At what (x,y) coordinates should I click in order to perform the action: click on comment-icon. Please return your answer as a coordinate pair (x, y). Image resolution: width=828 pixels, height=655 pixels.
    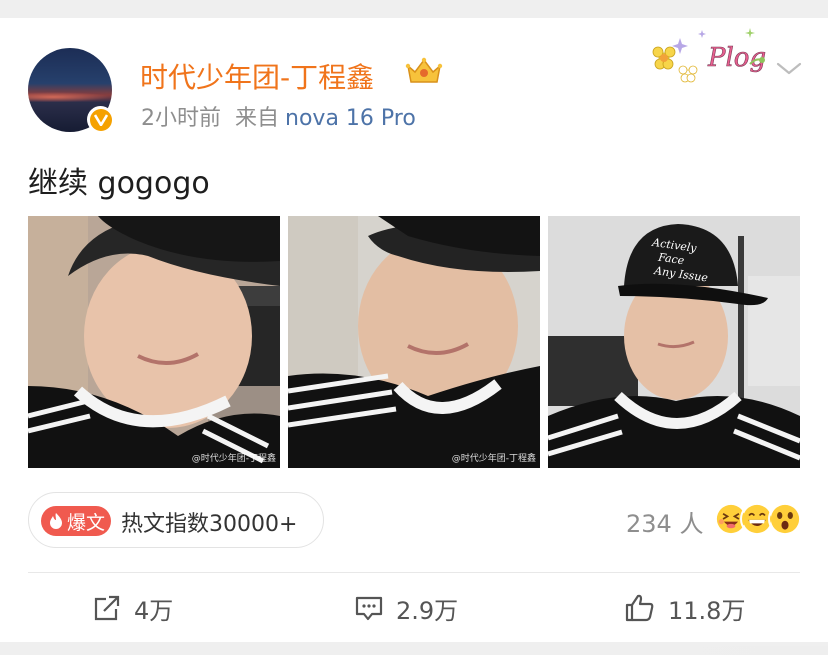
    Looking at the image, I should click on (369, 608).